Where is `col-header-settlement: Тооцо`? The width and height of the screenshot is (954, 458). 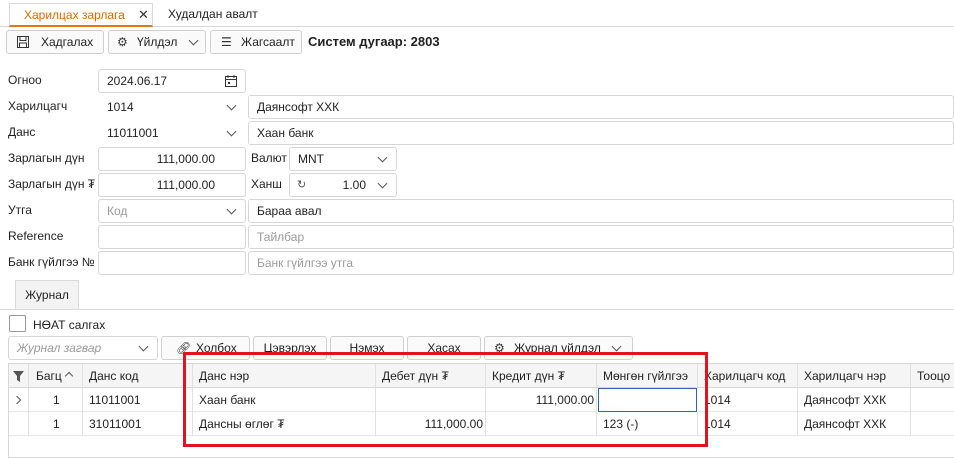
col-header-settlement: Тооцо is located at coordinates (932, 376).